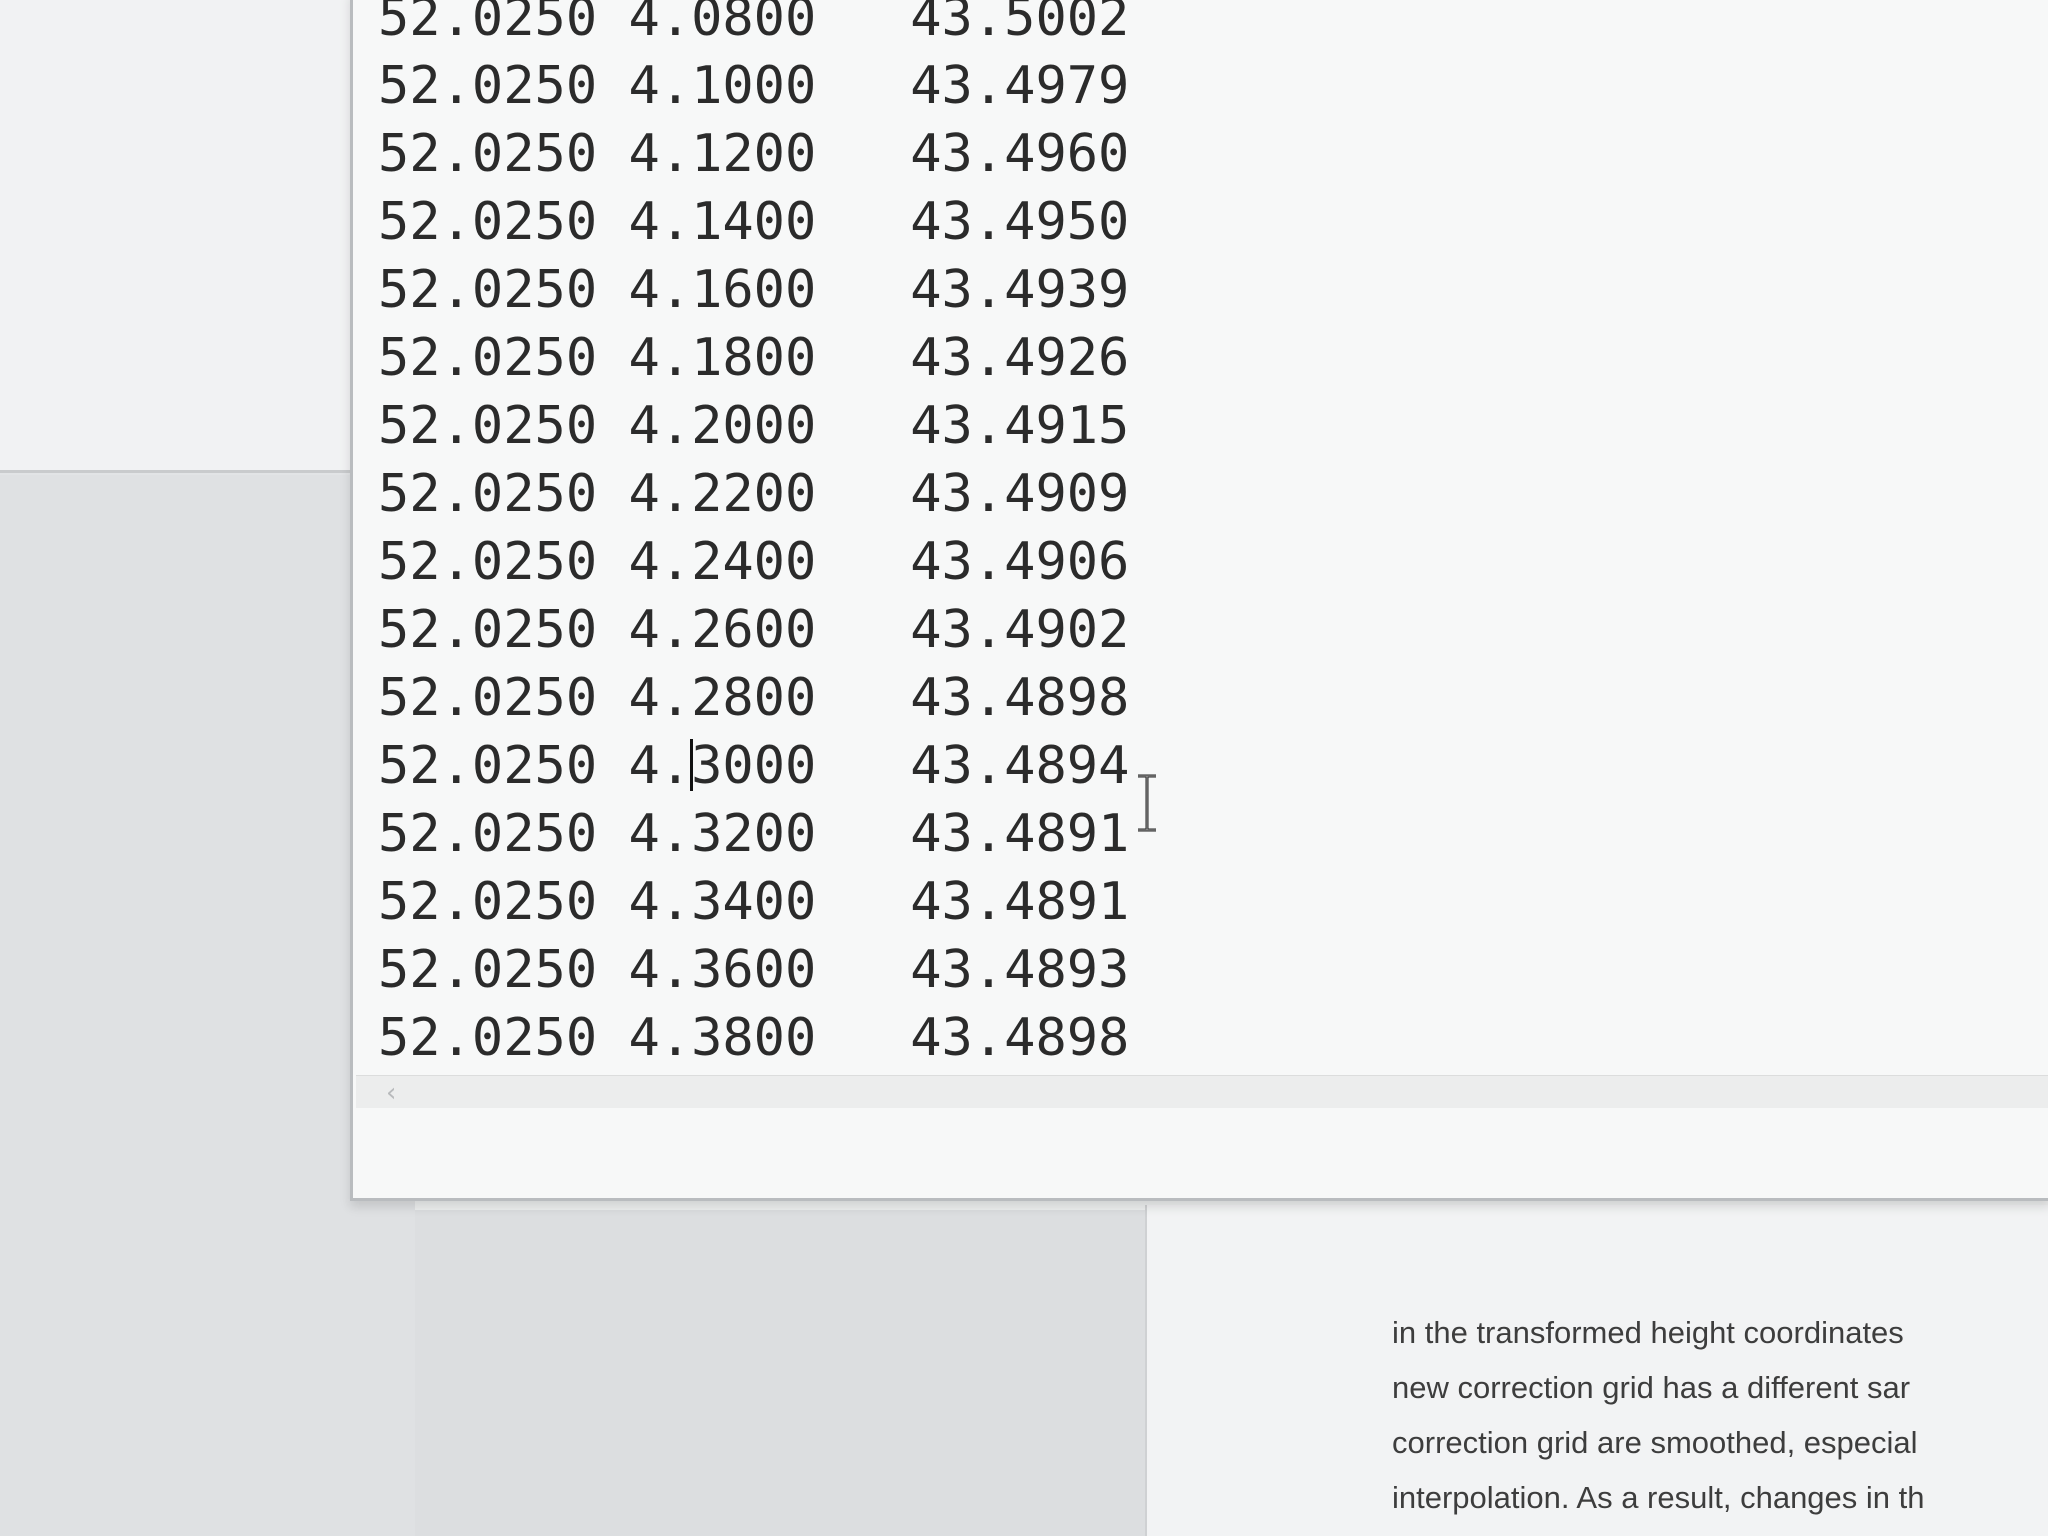  I want to click on editor-line: 52.0250 4.1800 43.4926, so click(753, 358).